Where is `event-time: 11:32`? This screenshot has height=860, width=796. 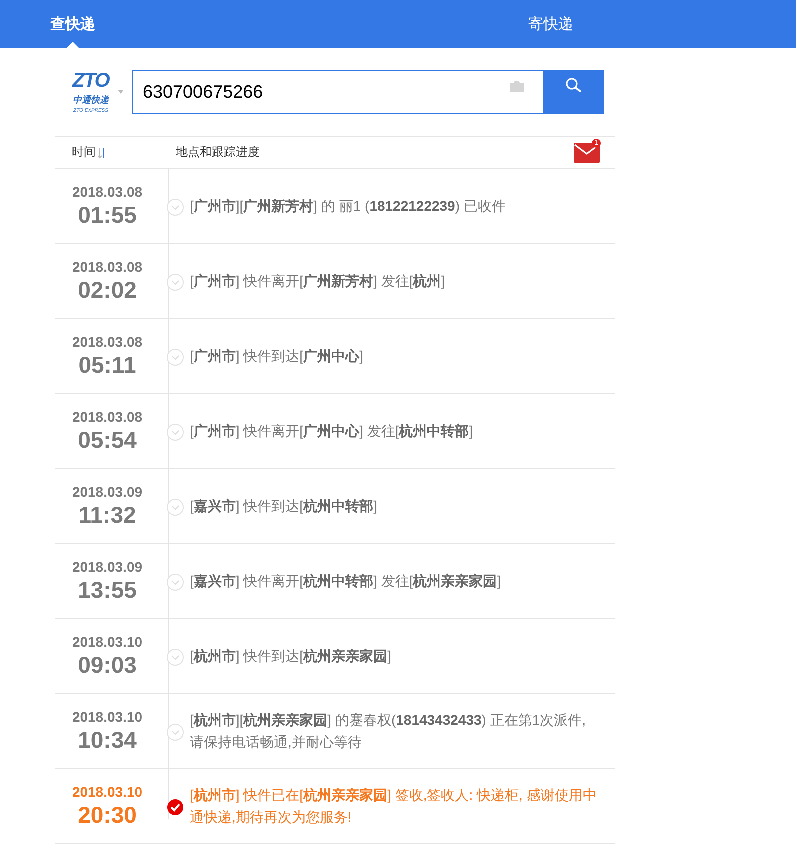
event-time: 11:32 is located at coordinates (107, 515).